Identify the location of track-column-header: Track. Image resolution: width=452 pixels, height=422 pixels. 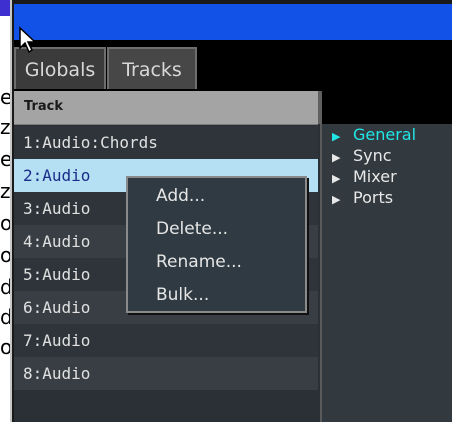
(43, 106).